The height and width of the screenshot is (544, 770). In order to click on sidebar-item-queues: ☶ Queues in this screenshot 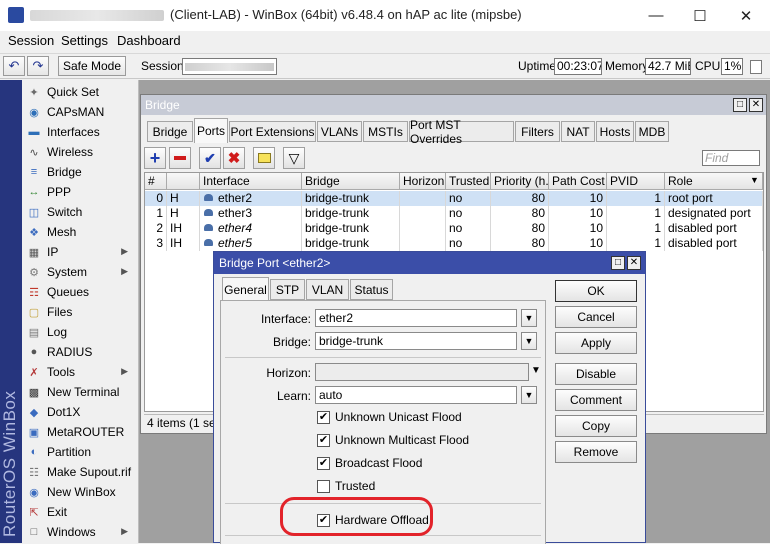, I will do `click(80, 292)`.